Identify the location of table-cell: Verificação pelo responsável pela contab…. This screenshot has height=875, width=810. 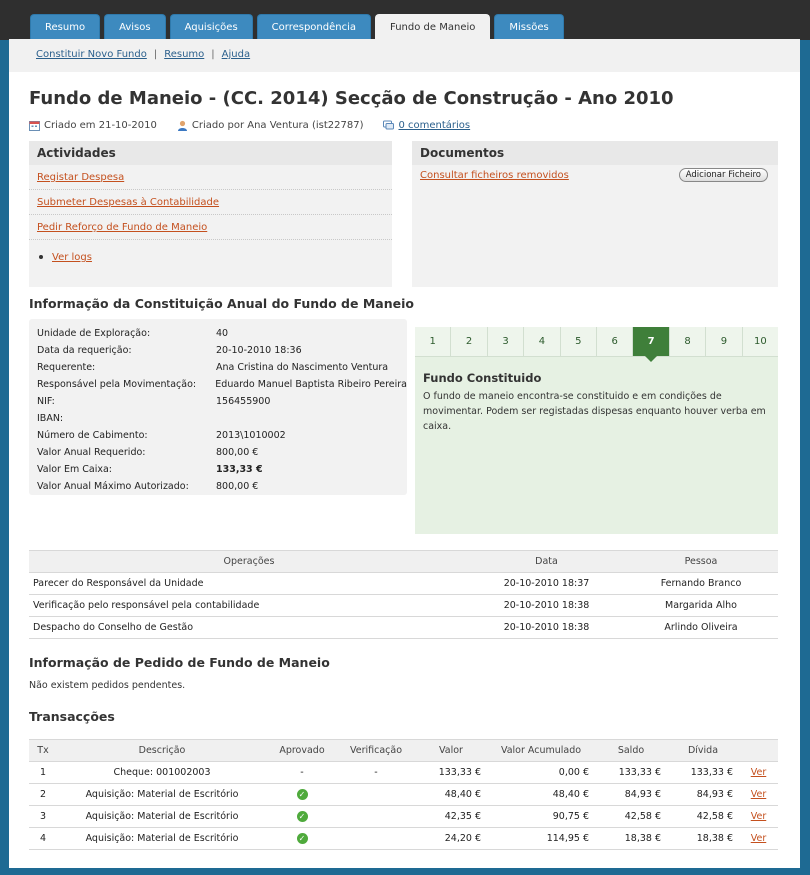
(249, 605).